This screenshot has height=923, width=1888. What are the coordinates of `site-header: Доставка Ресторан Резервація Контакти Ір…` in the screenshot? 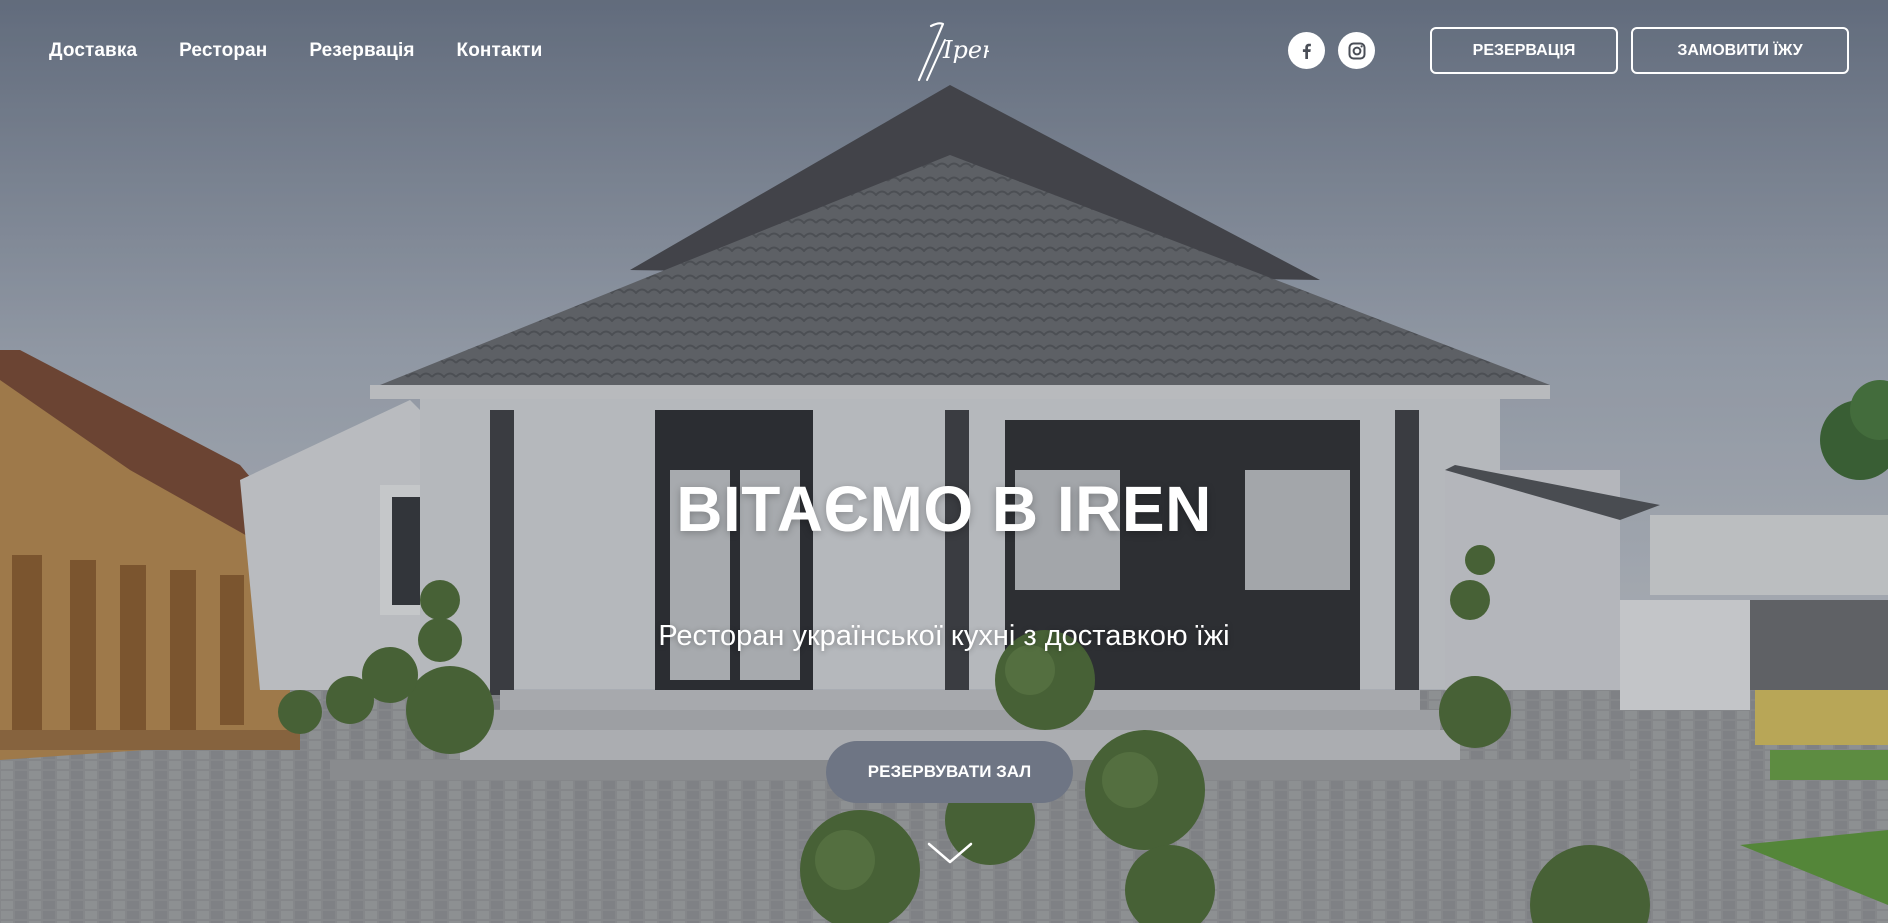 It's located at (944, 52).